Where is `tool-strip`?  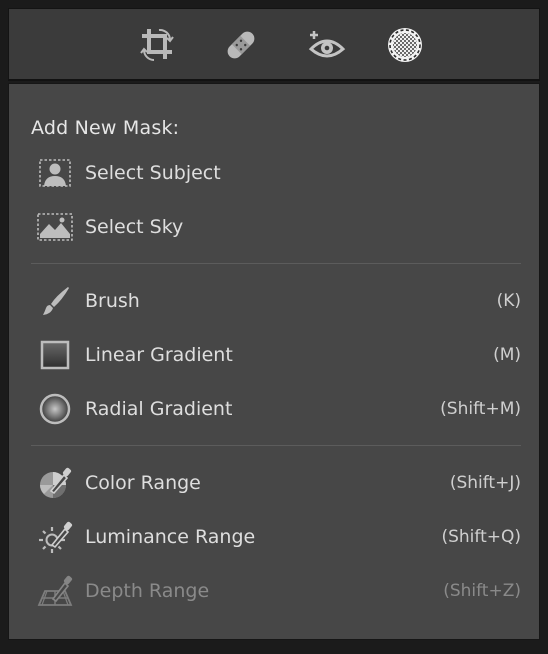
tool-strip is located at coordinates (274, 44).